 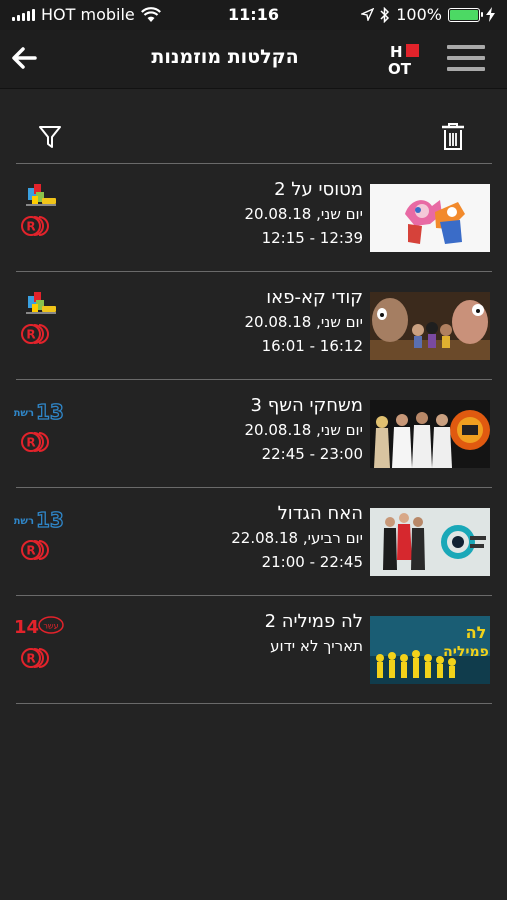 I want to click on app-header: הקלטות מוזמנות H OT, so click(x=253, y=59).